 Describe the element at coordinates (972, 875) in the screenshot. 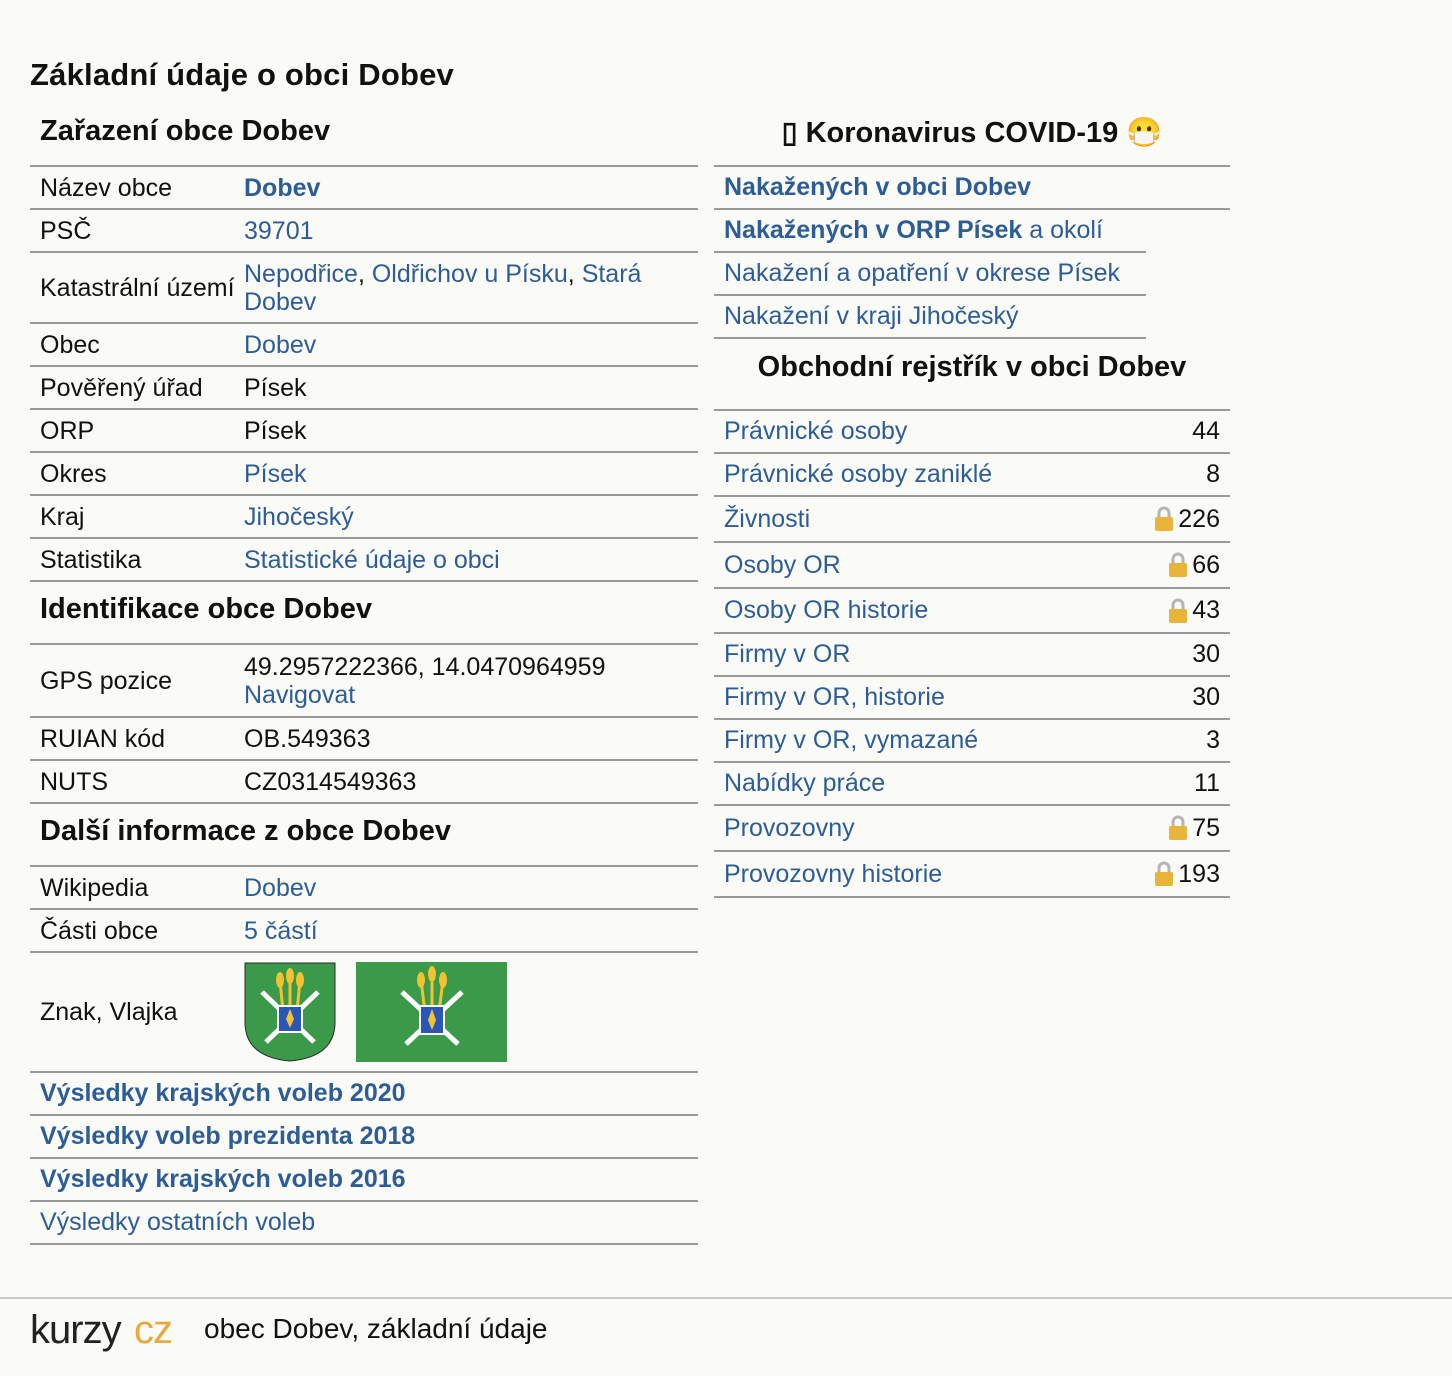

I see `rejstrik-row: Provozovny historie 193` at that location.